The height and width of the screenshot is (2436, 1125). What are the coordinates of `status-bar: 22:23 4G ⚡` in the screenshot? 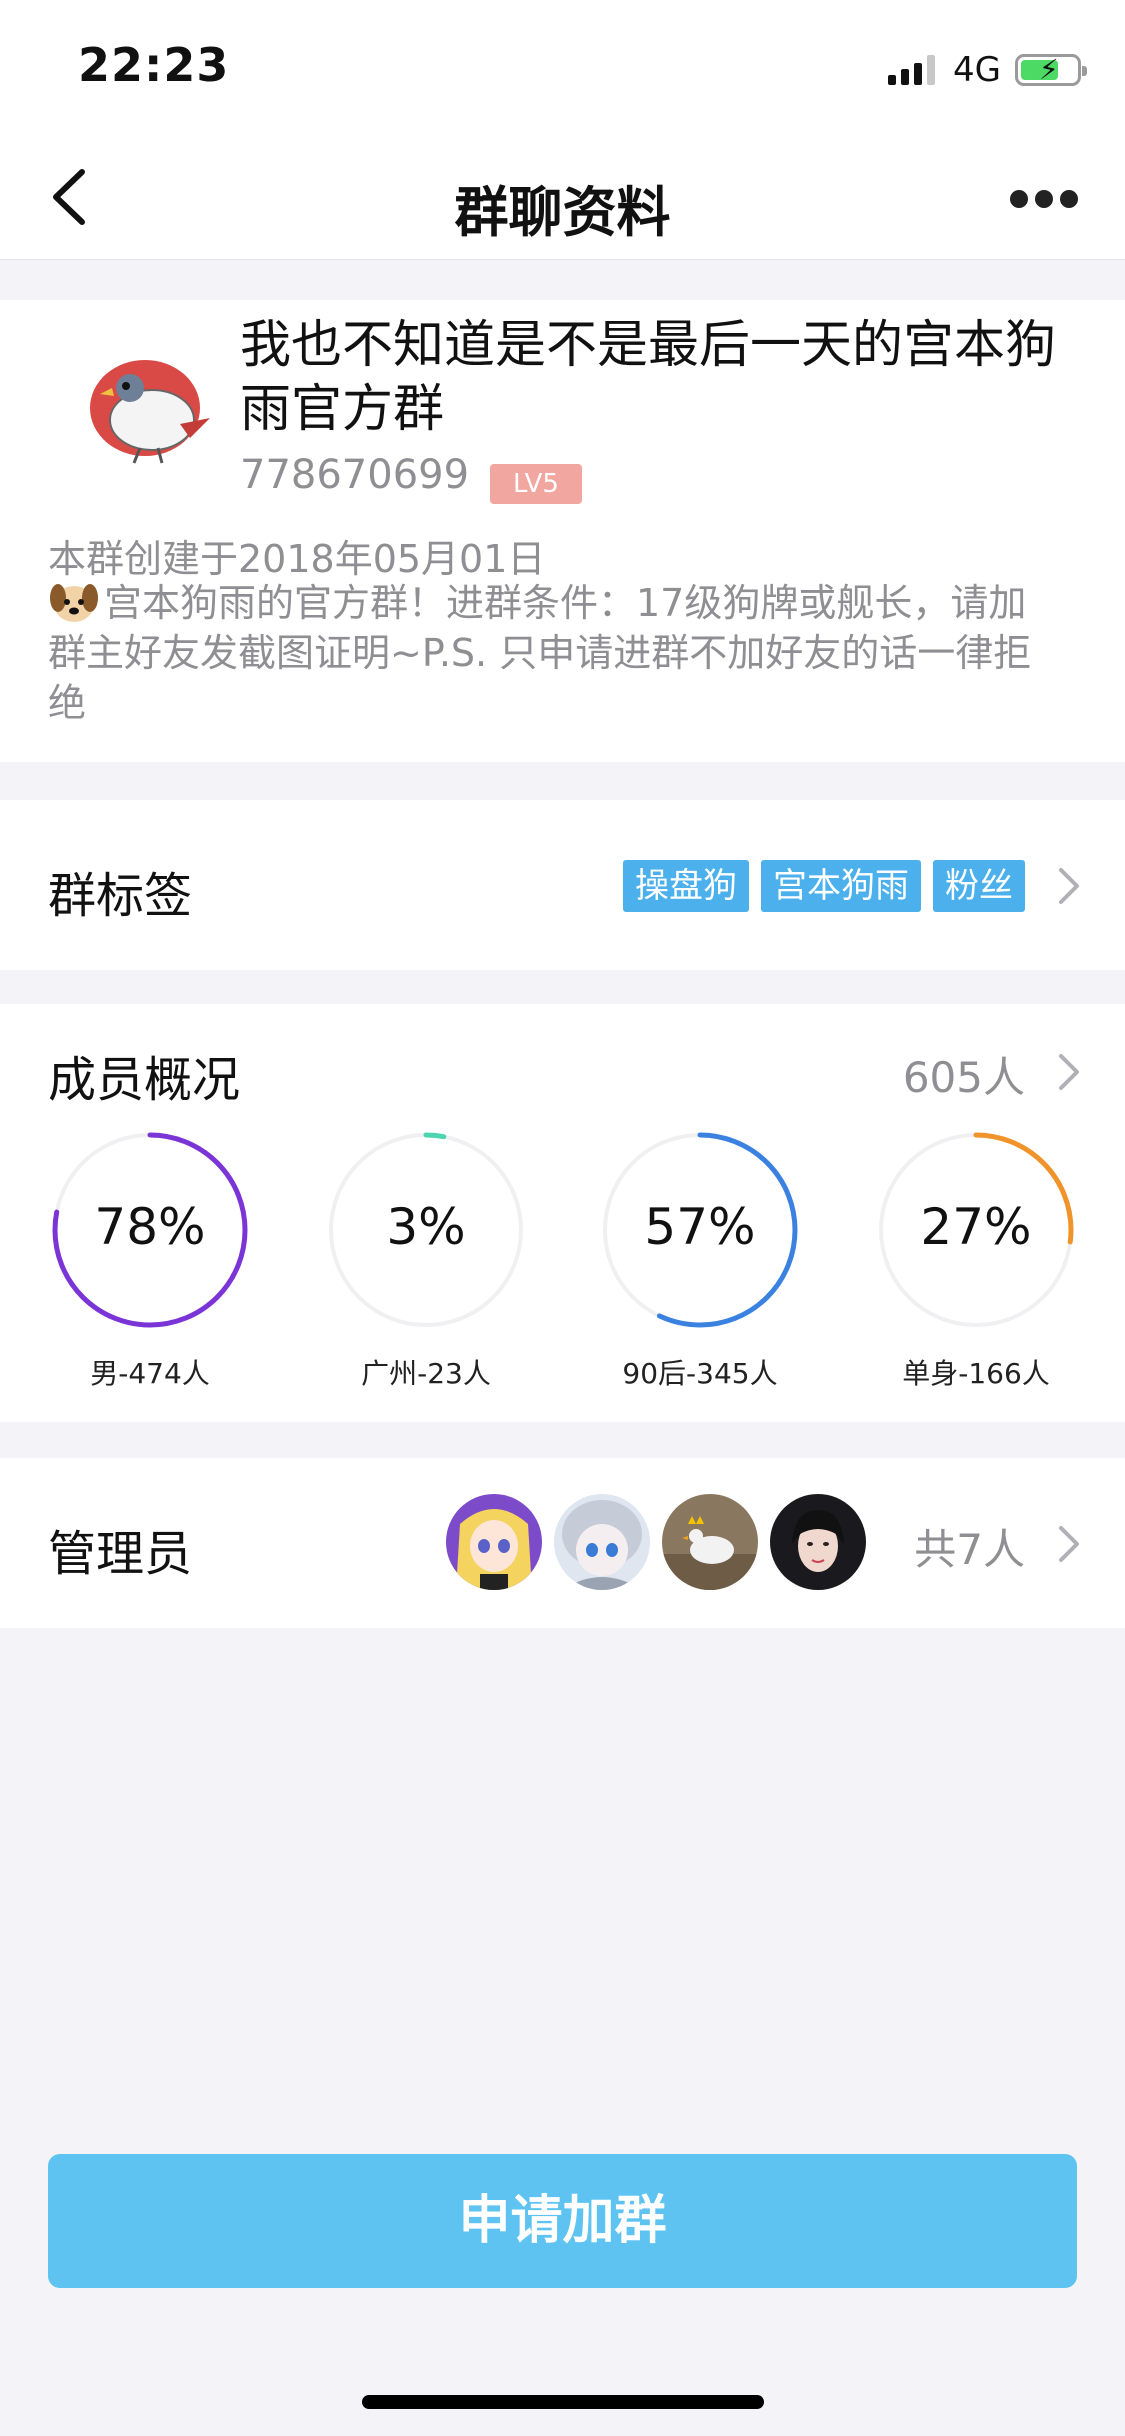 It's located at (562, 66).